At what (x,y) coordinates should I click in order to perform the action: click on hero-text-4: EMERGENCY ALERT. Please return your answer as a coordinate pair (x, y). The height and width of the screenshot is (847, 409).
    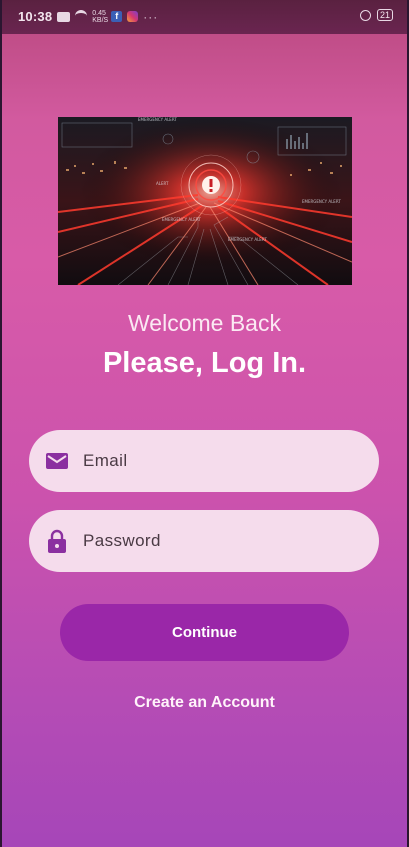
    Looking at the image, I should click on (247, 239).